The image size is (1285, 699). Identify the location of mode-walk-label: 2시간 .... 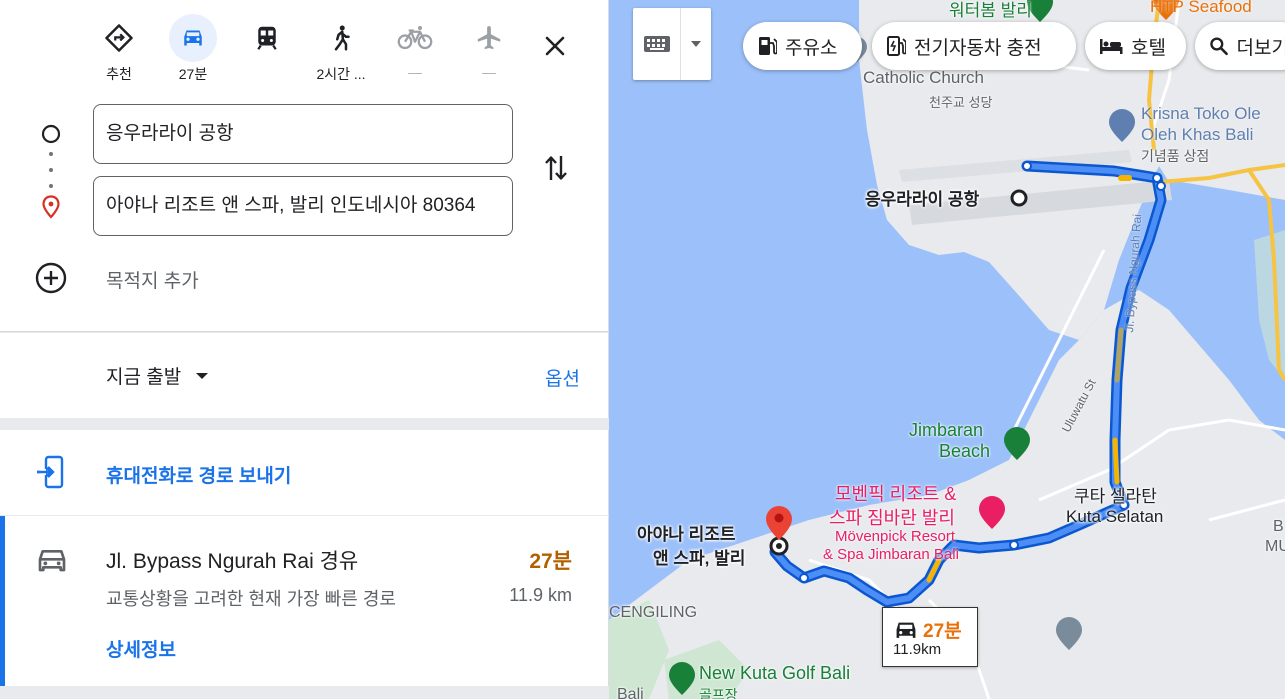
(341, 74).